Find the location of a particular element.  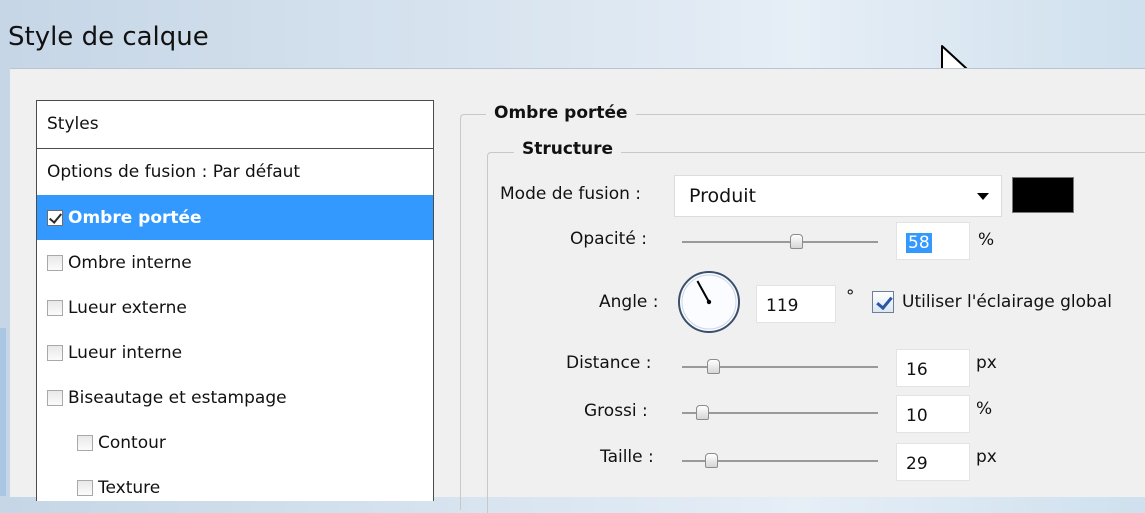

angle-dial is located at coordinates (709, 302).